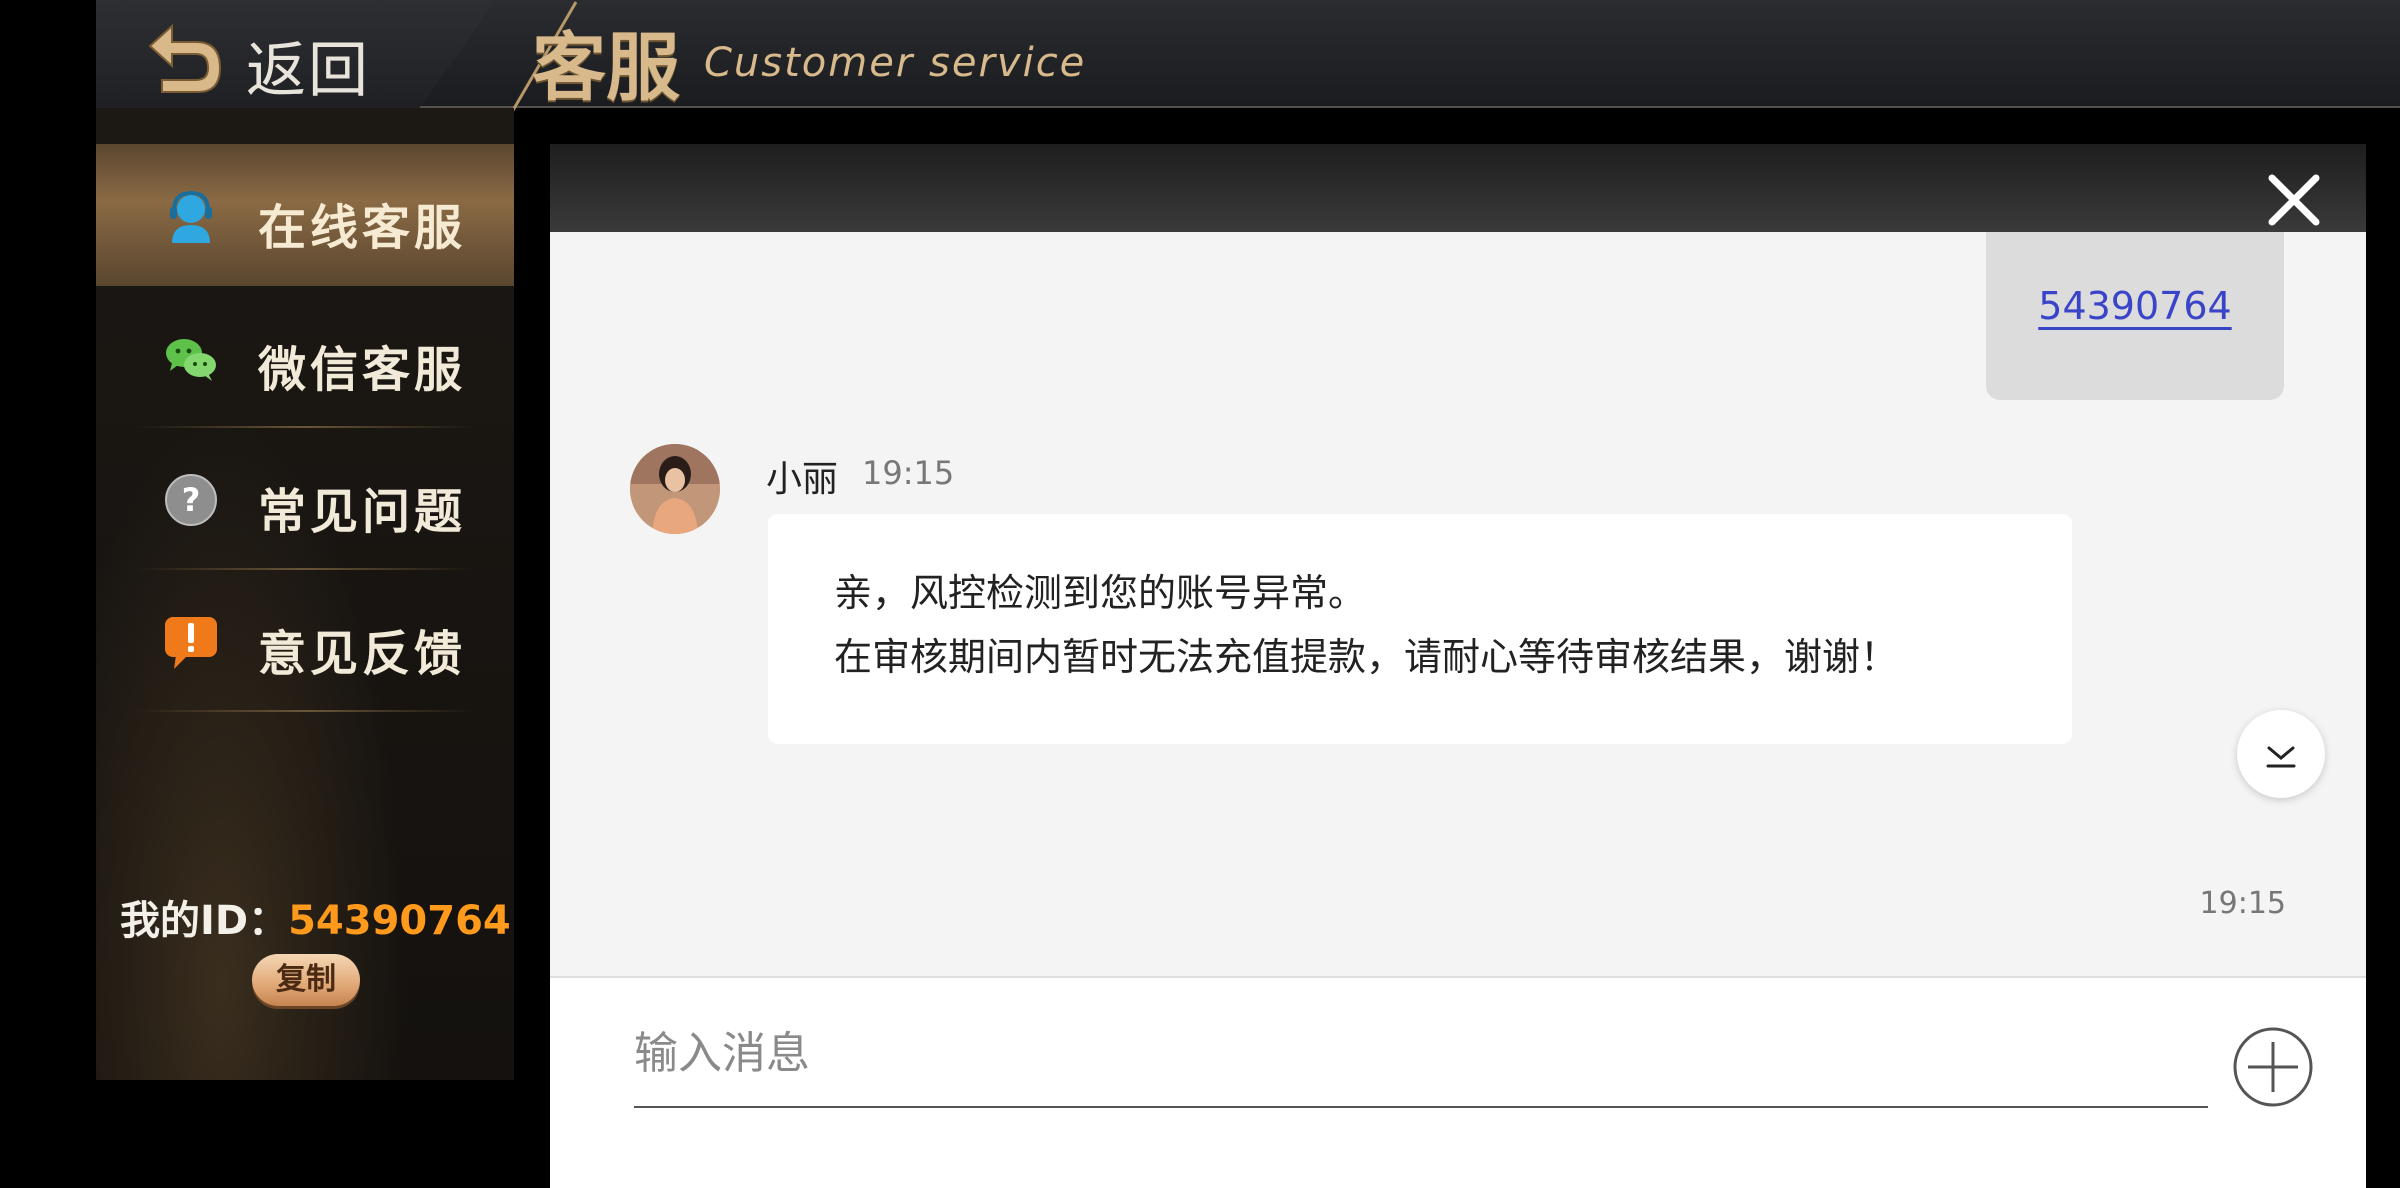 This screenshot has width=2400, height=1188. Describe the element at coordinates (1366, 657) in the screenshot. I see `agent-message-line: 在审核期间内暂时无法充值提款，请耐心等待审核结果，谢谢！` at that location.